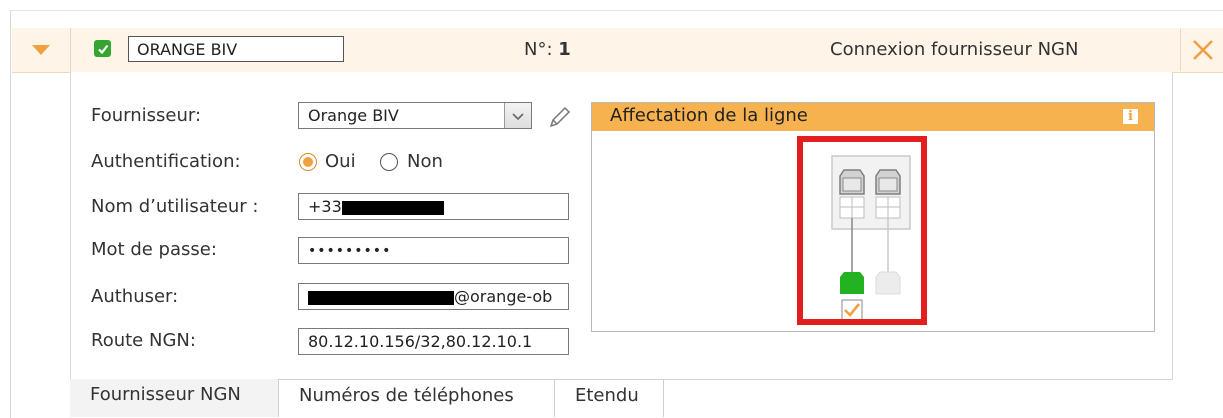 This screenshot has width=1223, height=418. I want to click on connection-number: N°: 1, so click(547, 49).